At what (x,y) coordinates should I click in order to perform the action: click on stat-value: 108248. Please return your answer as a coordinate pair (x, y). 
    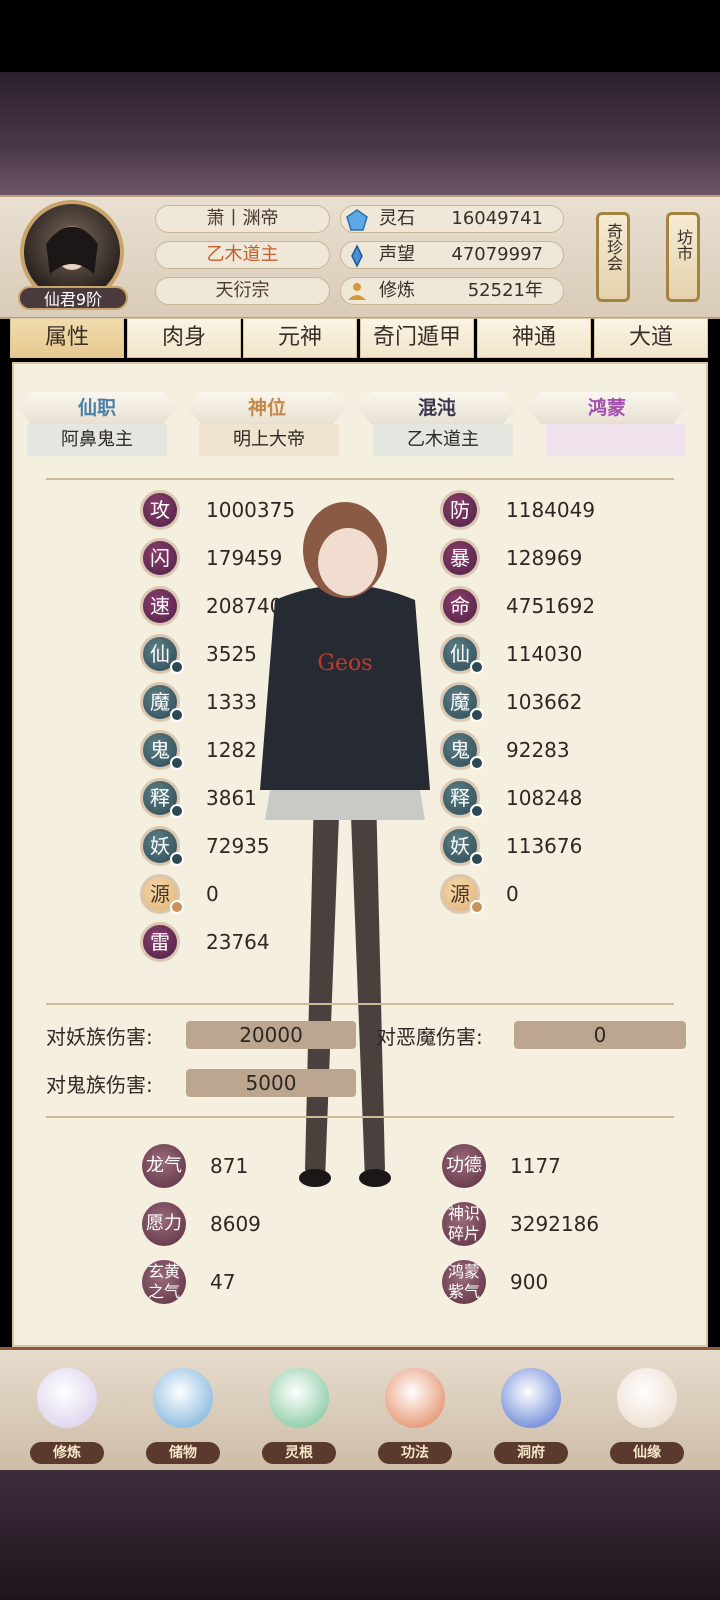
    Looking at the image, I should click on (544, 798).